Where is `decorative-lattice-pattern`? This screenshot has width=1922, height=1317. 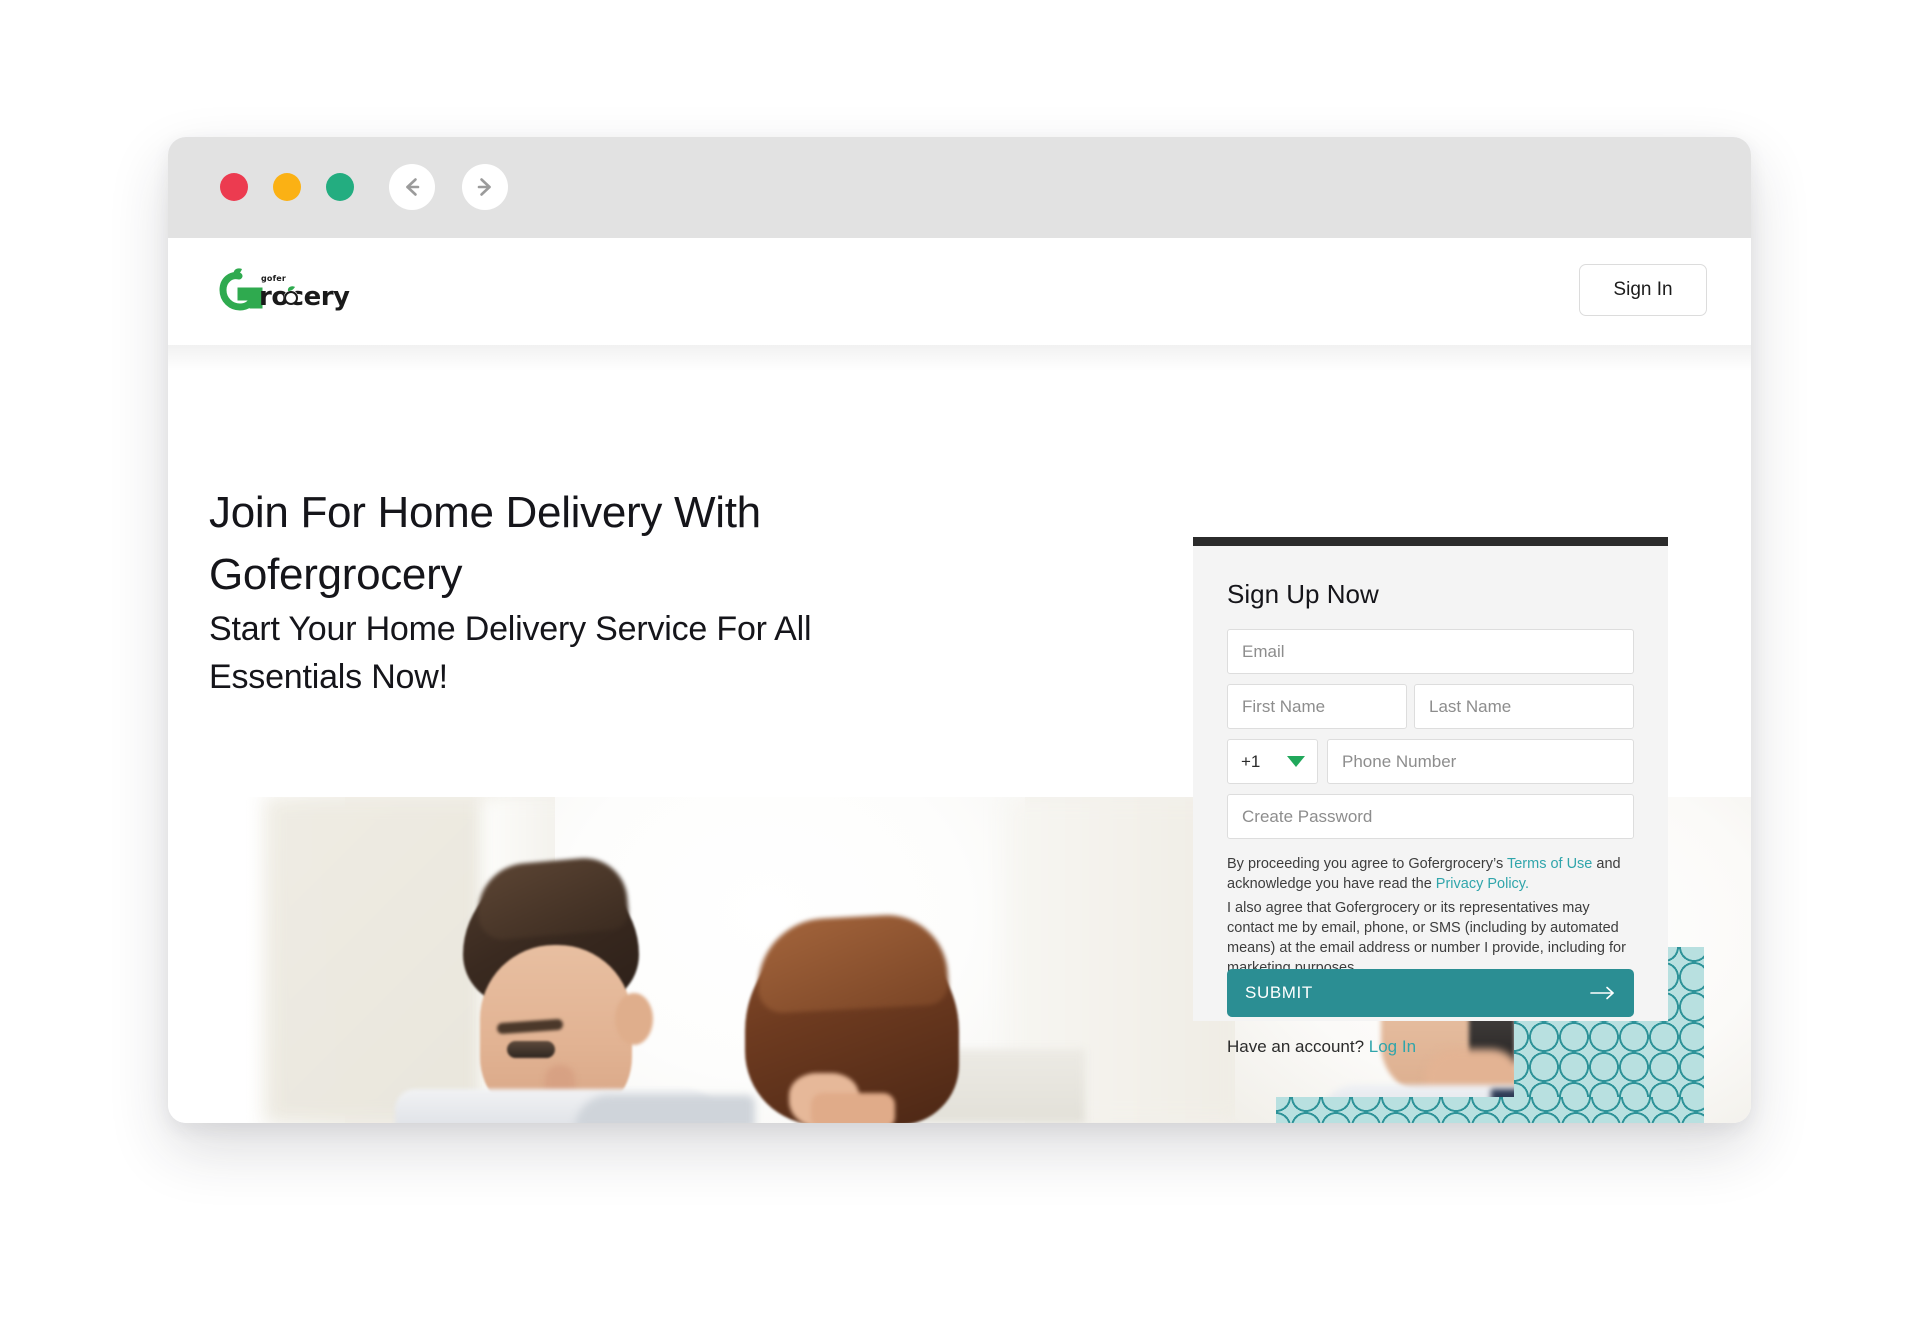 decorative-lattice-pattern is located at coordinates (1490, 1110).